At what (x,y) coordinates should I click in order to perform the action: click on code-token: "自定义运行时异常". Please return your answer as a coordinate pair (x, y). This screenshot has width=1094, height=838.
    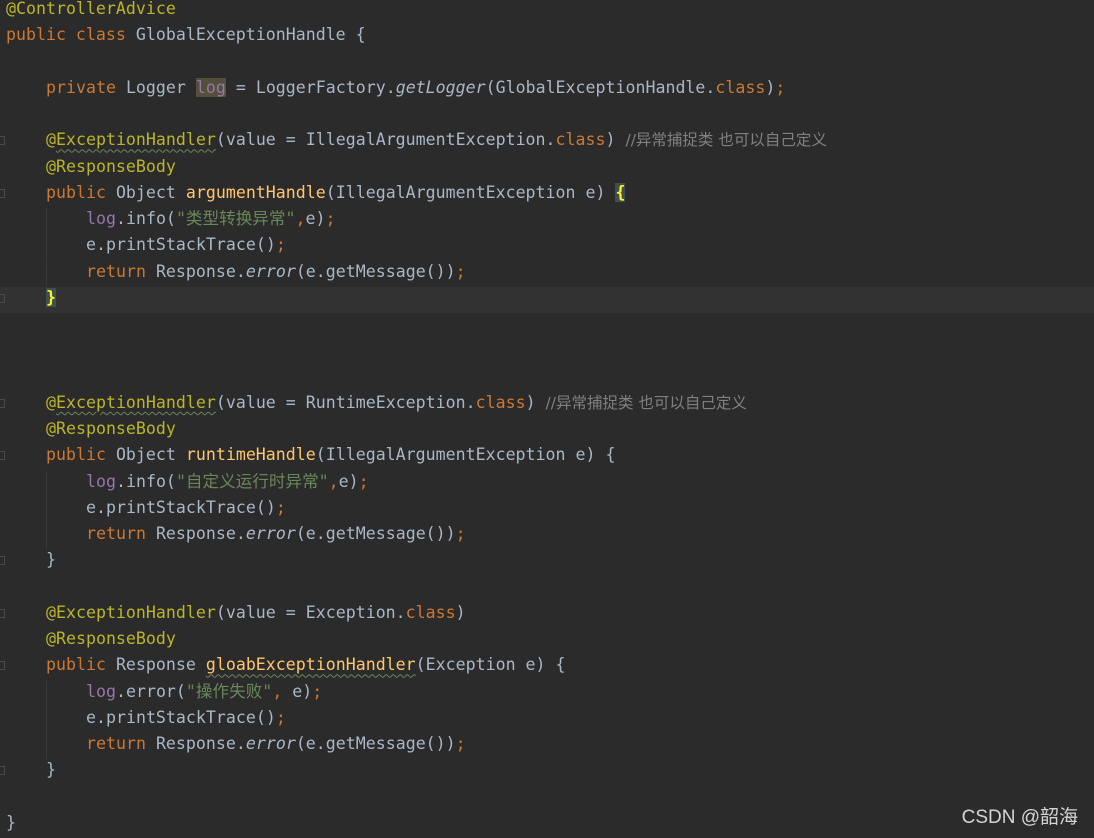
    Looking at the image, I should click on (252, 481).